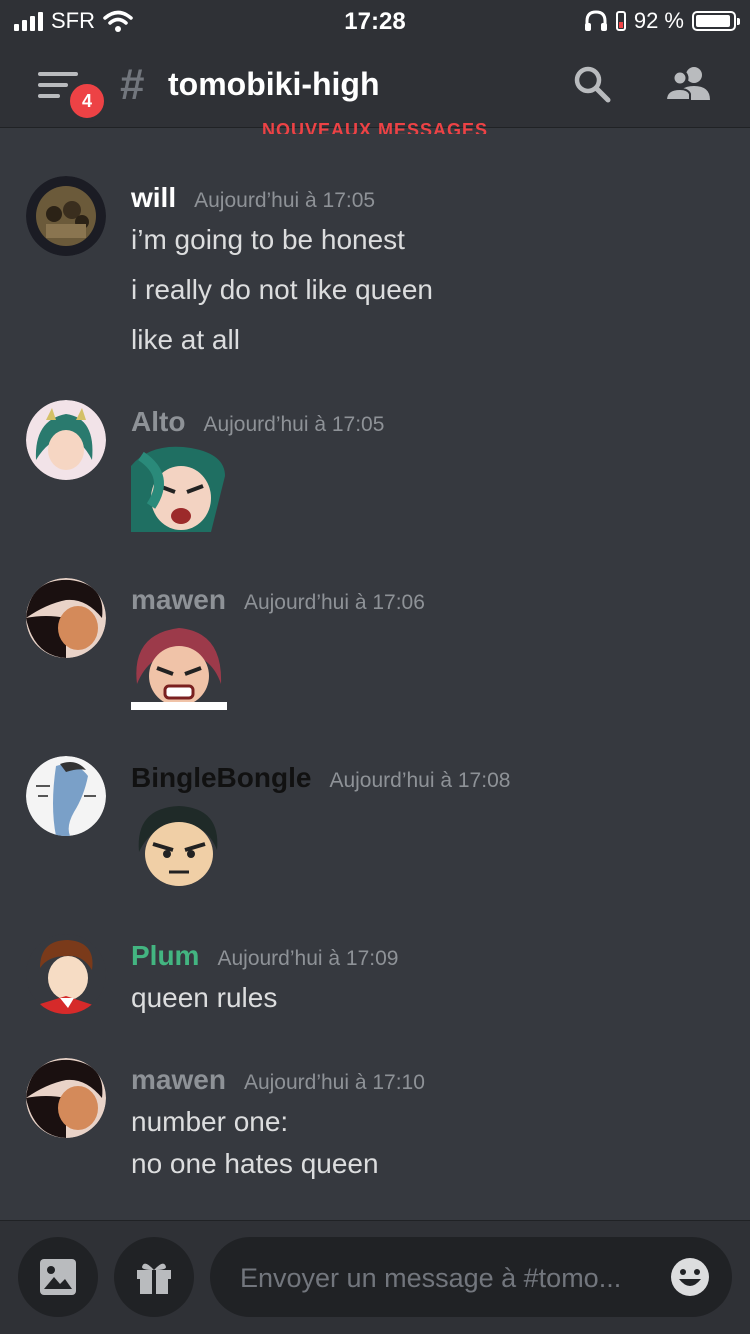  I want to click on timestamp: Aujourd’hui à 17:06, so click(334, 602).